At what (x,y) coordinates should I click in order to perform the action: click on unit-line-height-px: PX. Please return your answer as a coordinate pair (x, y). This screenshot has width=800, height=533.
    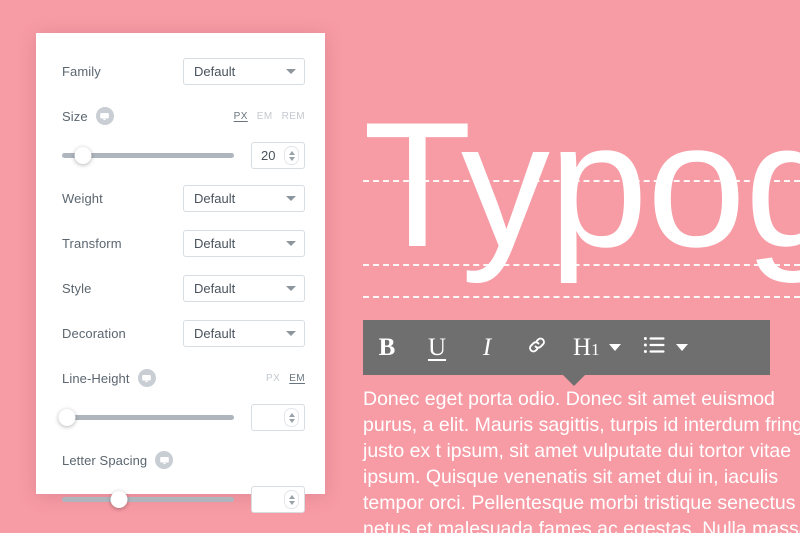
    Looking at the image, I should click on (273, 378).